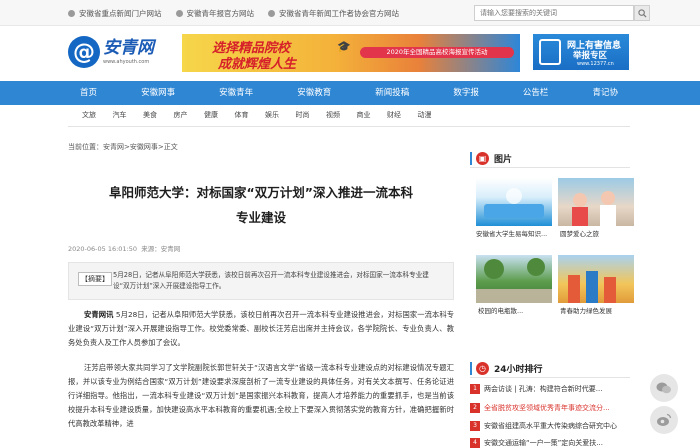 Image resolution: width=700 pixels, height=448 pixels. I want to click on banner-subtitle: 2020年全国精品高校海报宣传活动, so click(437, 52).